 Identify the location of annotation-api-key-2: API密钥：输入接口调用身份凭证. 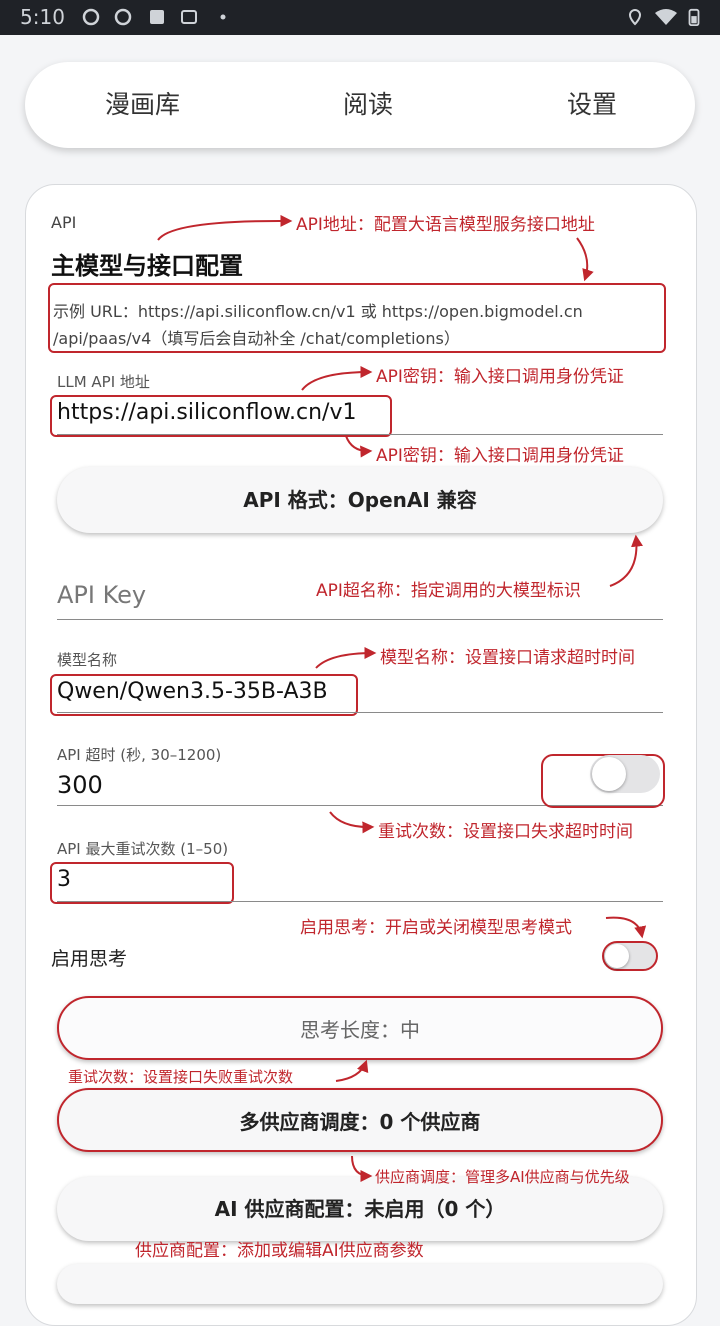
(500, 456).